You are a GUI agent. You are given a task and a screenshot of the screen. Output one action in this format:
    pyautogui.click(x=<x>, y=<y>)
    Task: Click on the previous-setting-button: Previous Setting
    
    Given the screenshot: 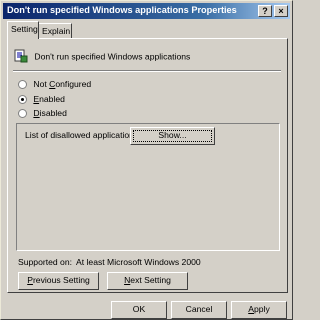 What is the action you would take?
    pyautogui.click(x=58, y=281)
    